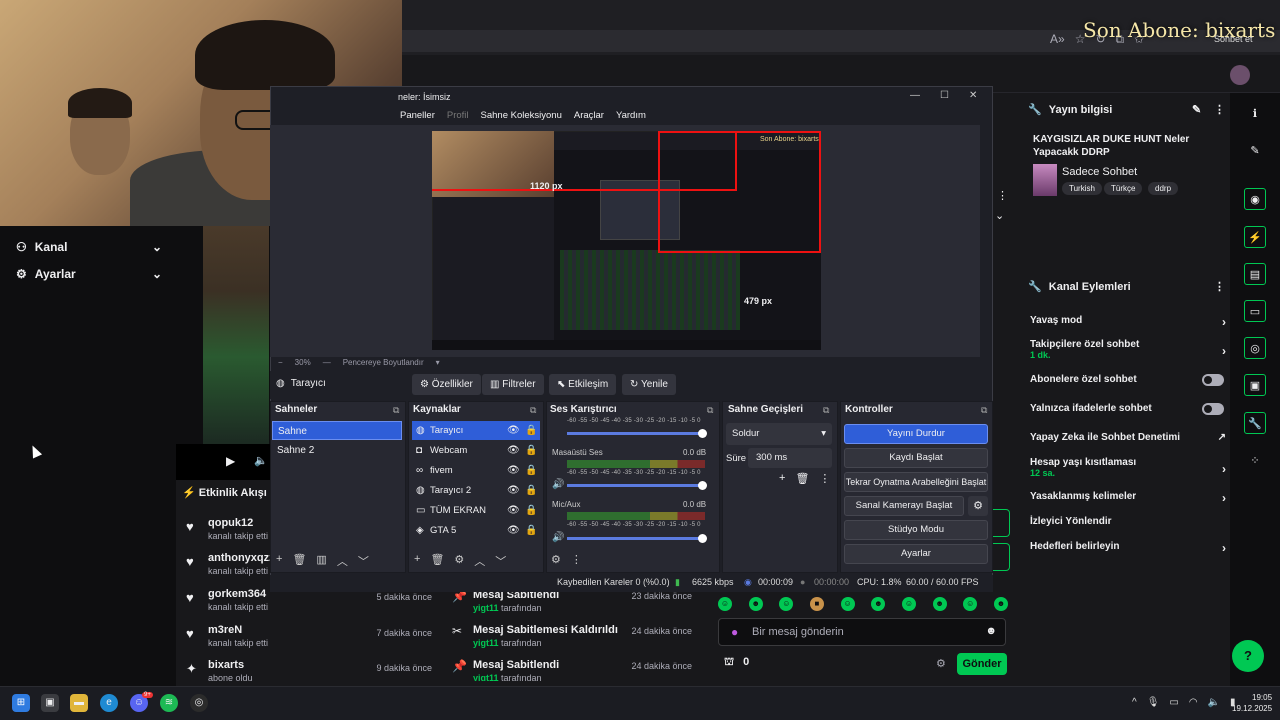 This screenshot has height=720, width=1280. Describe the element at coordinates (230, 461) in the screenshot. I see `play-icon: ▶` at that location.